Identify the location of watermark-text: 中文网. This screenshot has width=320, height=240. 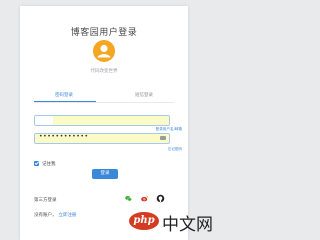
(187, 225).